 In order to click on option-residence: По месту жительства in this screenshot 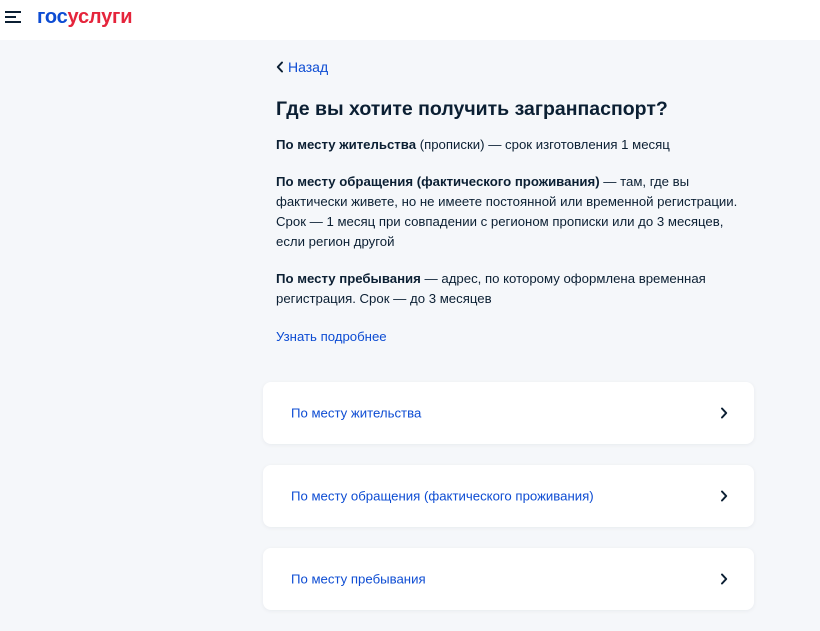, I will do `click(508, 413)`.